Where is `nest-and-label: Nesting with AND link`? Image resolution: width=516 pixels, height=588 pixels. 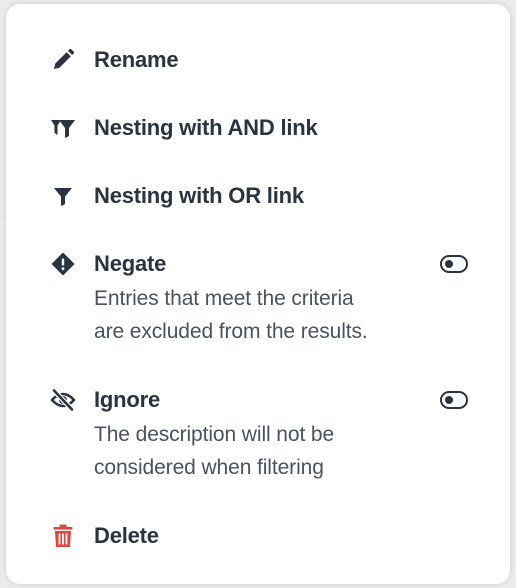 nest-and-label: Nesting with AND link is located at coordinates (206, 127).